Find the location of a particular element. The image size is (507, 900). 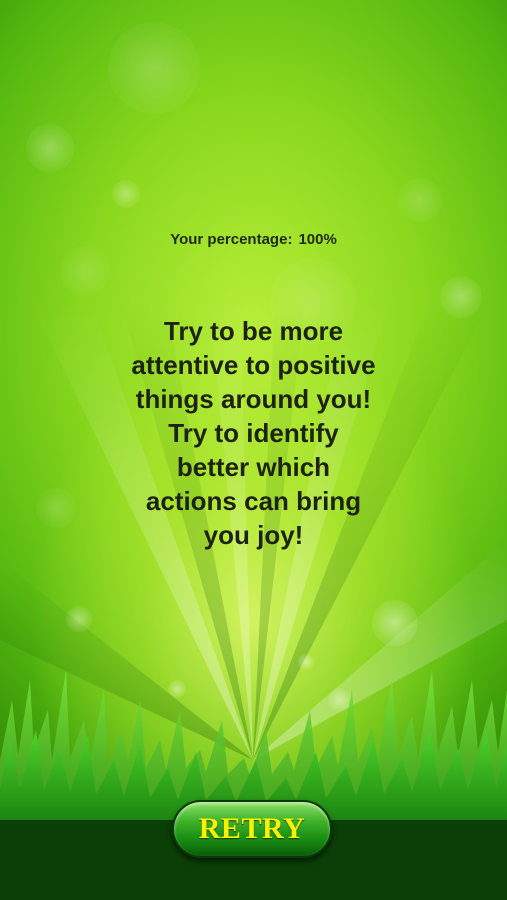

message-line: actions can bring is located at coordinates (253, 501).